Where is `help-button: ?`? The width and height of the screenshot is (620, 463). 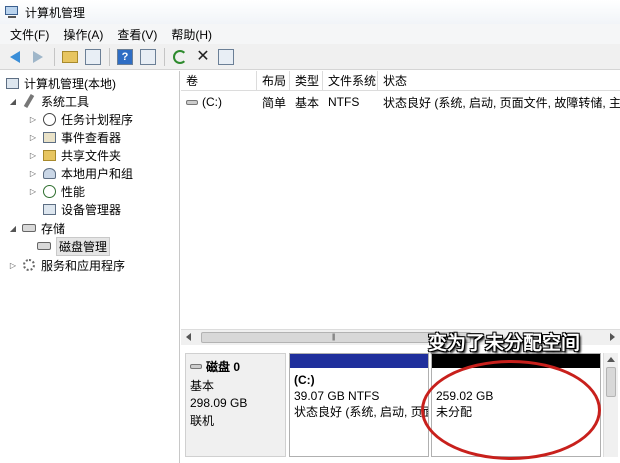
help-button: ? is located at coordinates (125, 57).